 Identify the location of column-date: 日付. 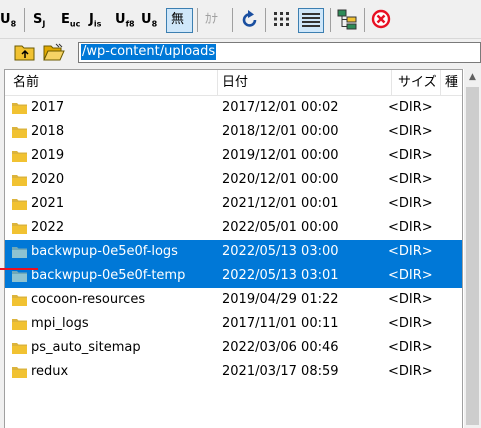
(235, 82).